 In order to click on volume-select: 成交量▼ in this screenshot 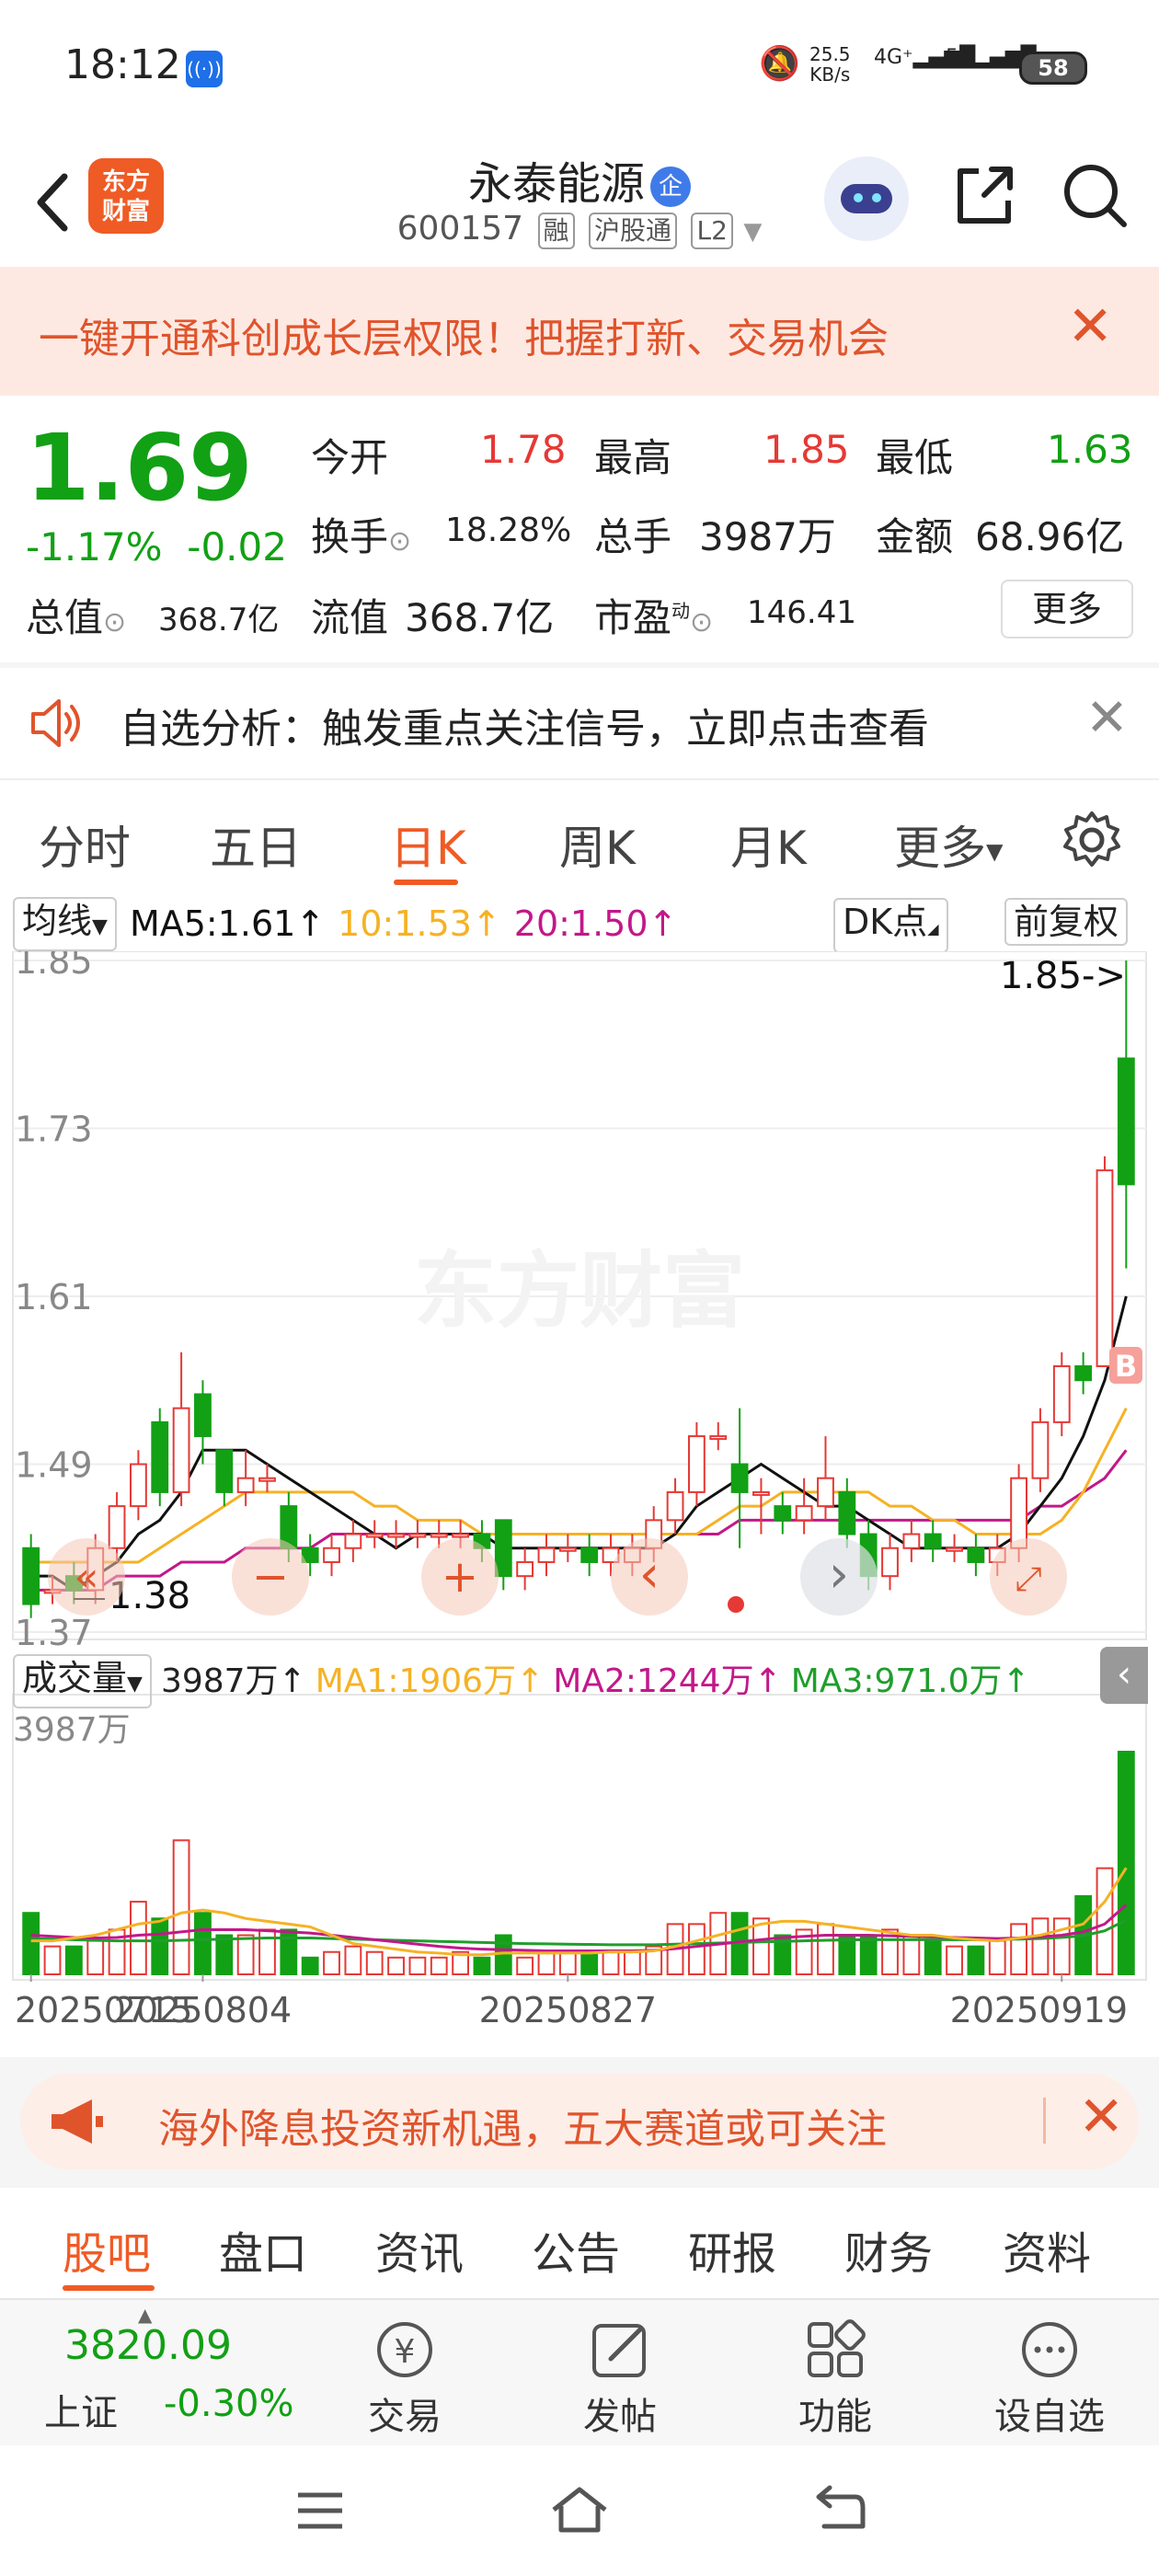, I will do `click(82, 1681)`.